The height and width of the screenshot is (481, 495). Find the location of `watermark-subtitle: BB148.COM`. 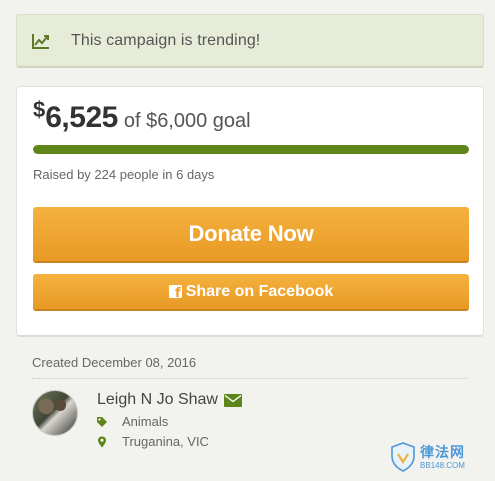

watermark-subtitle: BB148.COM is located at coordinates (442, 465).